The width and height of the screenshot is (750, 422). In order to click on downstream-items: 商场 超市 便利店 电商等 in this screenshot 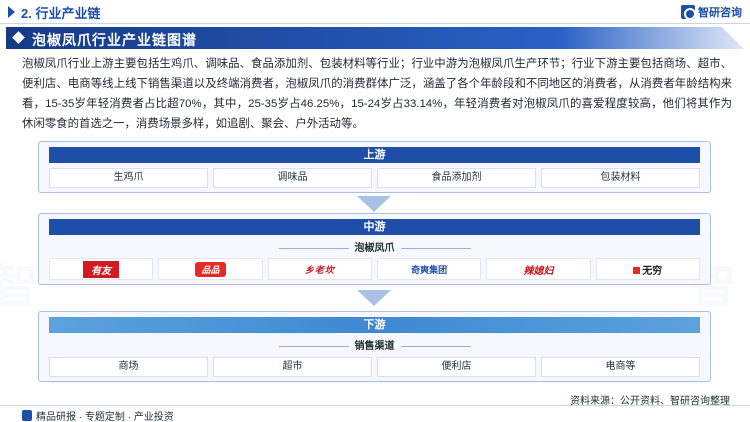, I will do `click(374, 367)`.